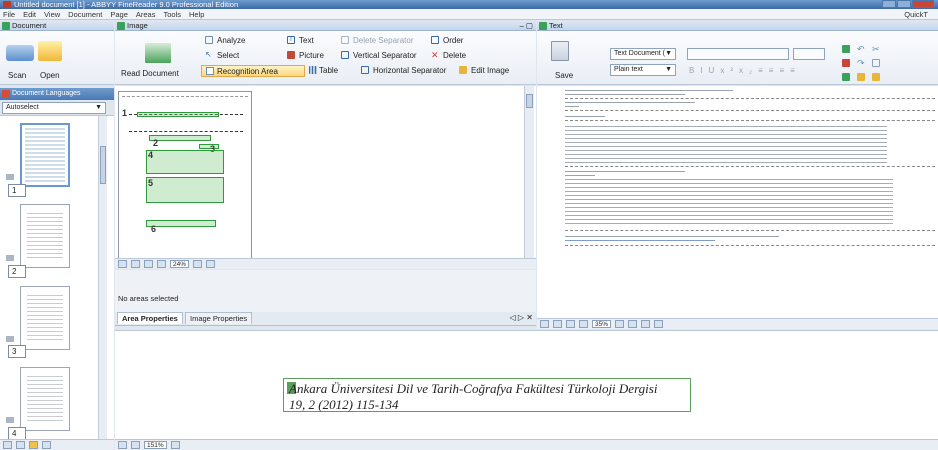  What do you see at coordinates (861, 49) in the screenshot?
I see `undo-icon: ↶` at bounding box center [861, 49].